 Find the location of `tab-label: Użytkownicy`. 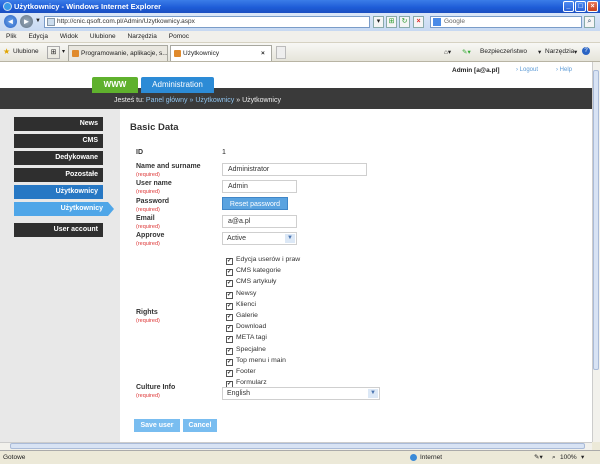

tab-label: Użytkownicy is located at coordinates (201, 53).